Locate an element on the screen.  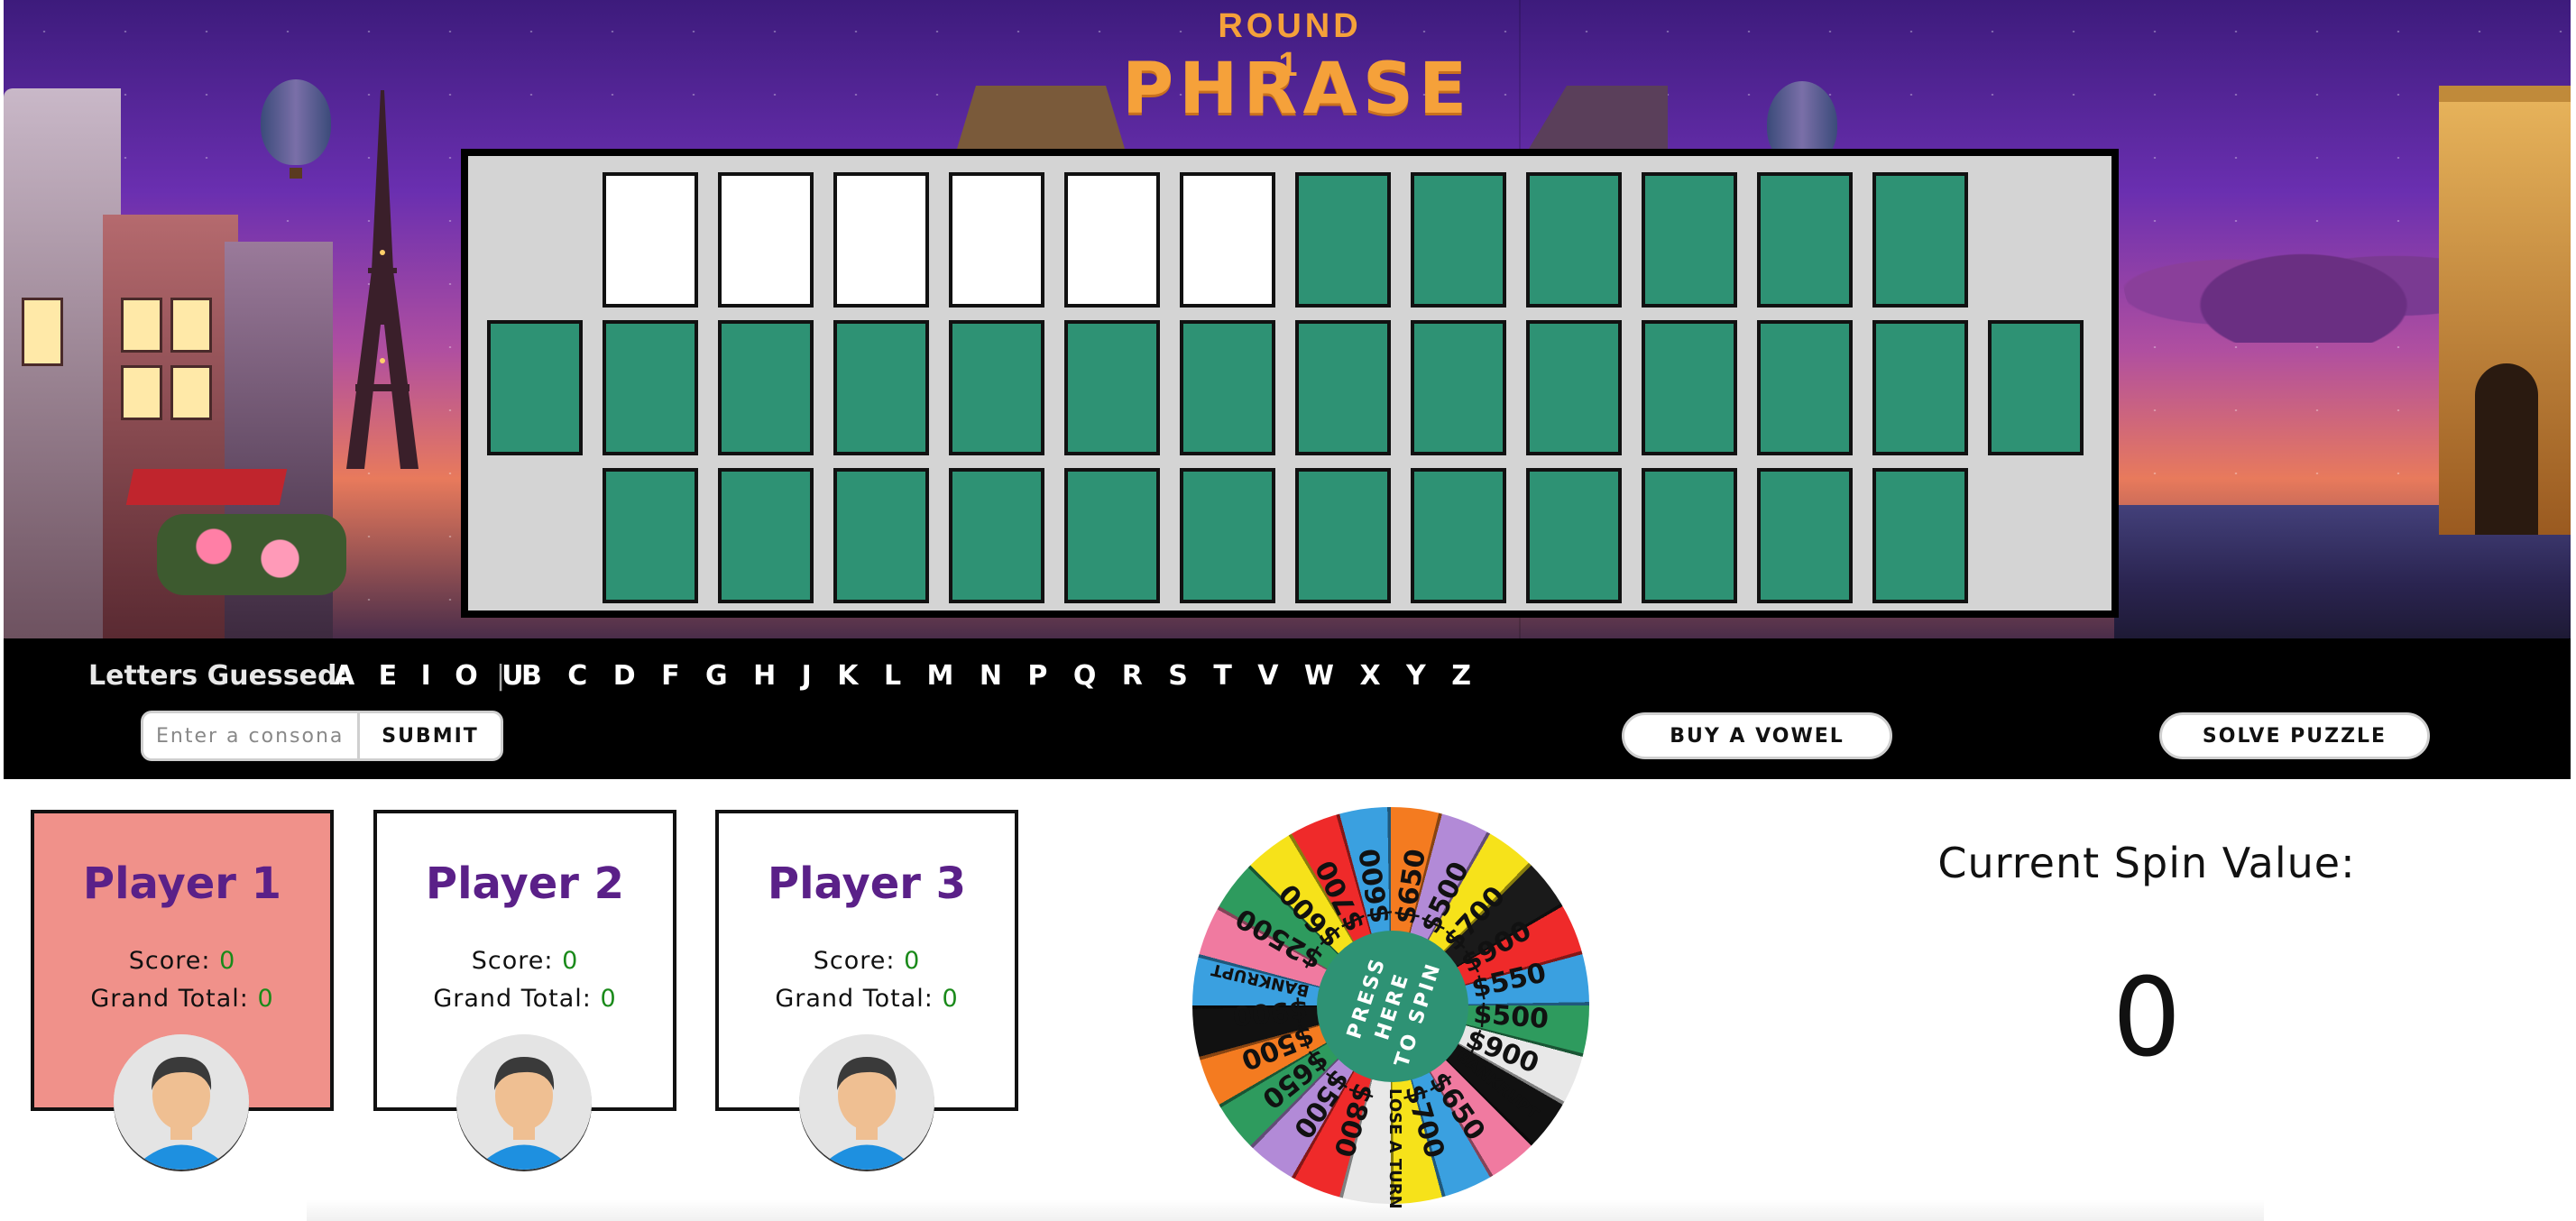
player-2-avatar is located at coordinates (524, 1102).